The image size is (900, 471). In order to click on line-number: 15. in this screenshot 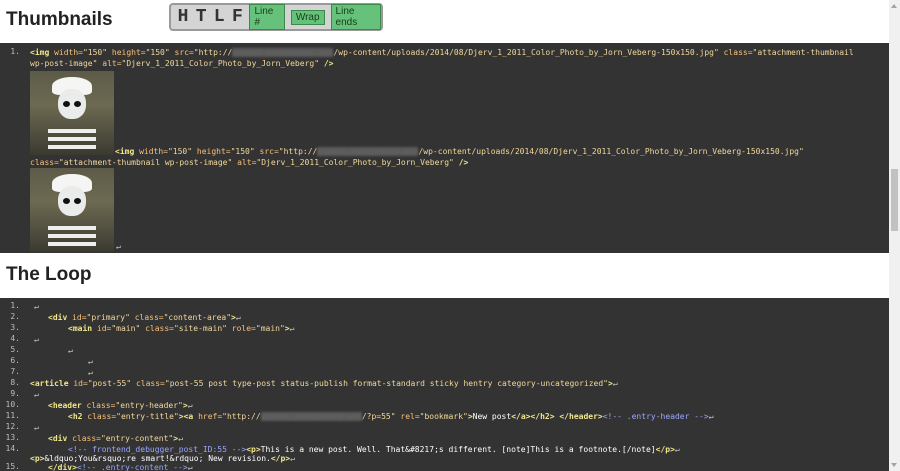, I will do `click(12, 466)`.